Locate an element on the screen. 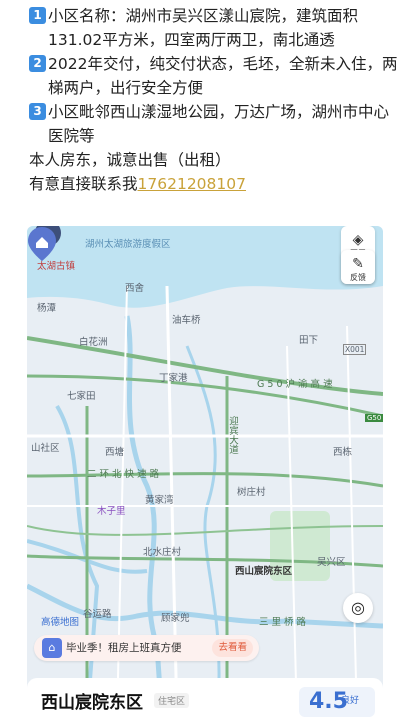 The height and width of the screenshot is (720, 410). keycap-1-icon: 1 is located at coordinates (37, 15).